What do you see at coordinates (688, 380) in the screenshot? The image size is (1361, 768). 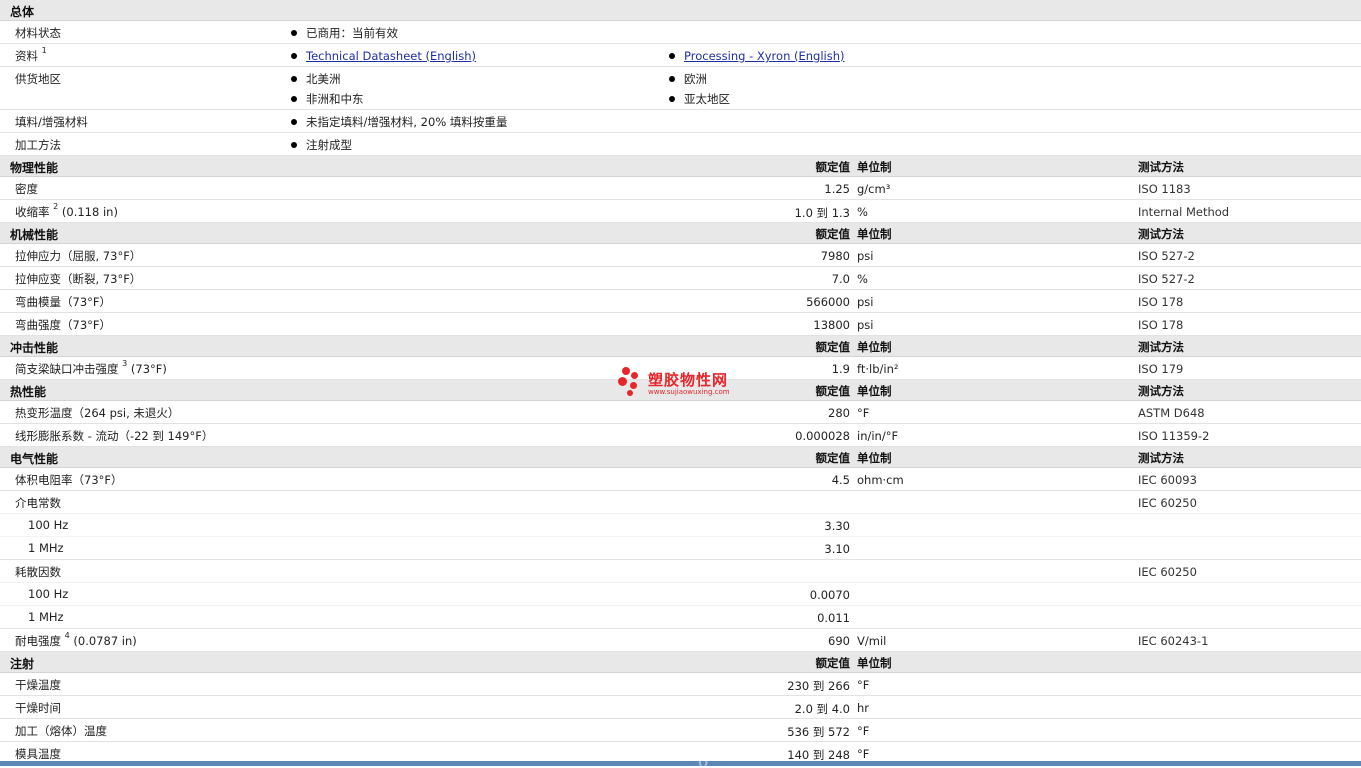 I see `watermark-cn: 塑胶物性网` at bounding box center [688, 380].